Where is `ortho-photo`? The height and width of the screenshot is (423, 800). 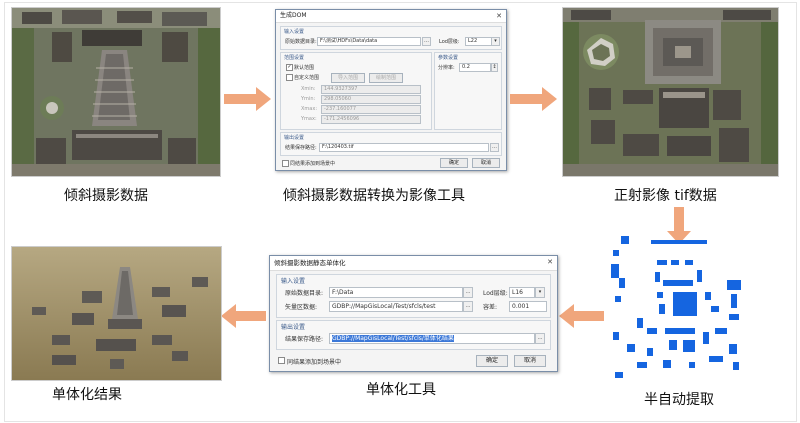 ortho-photo is located at coordinates (670, 92).